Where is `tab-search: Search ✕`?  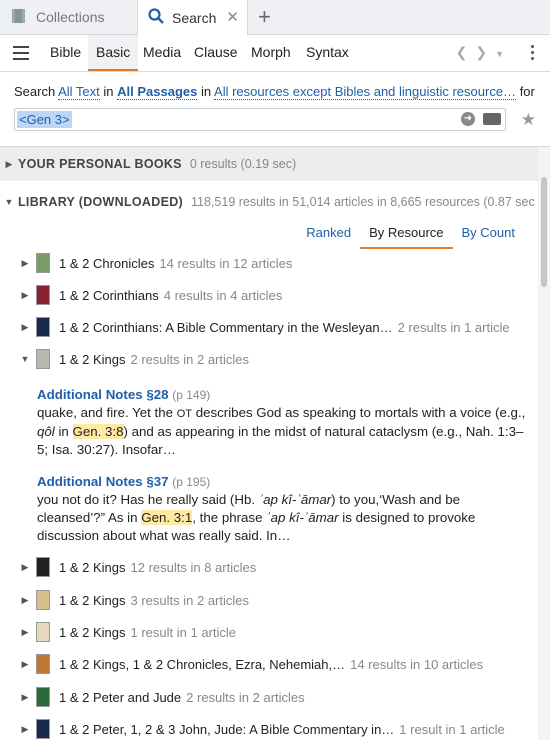
tab-search: Search ✕ is located at coordinates (193, 17).